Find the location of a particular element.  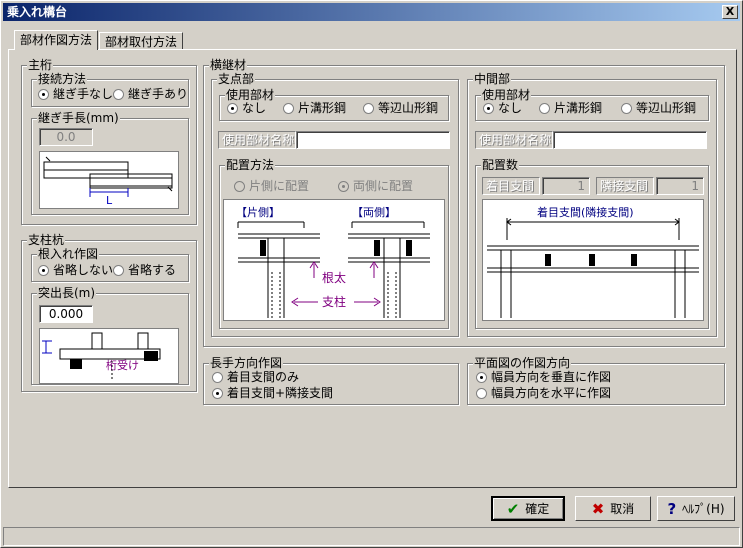

ok-button-label: 確定 is located at coordinates (537, 509).